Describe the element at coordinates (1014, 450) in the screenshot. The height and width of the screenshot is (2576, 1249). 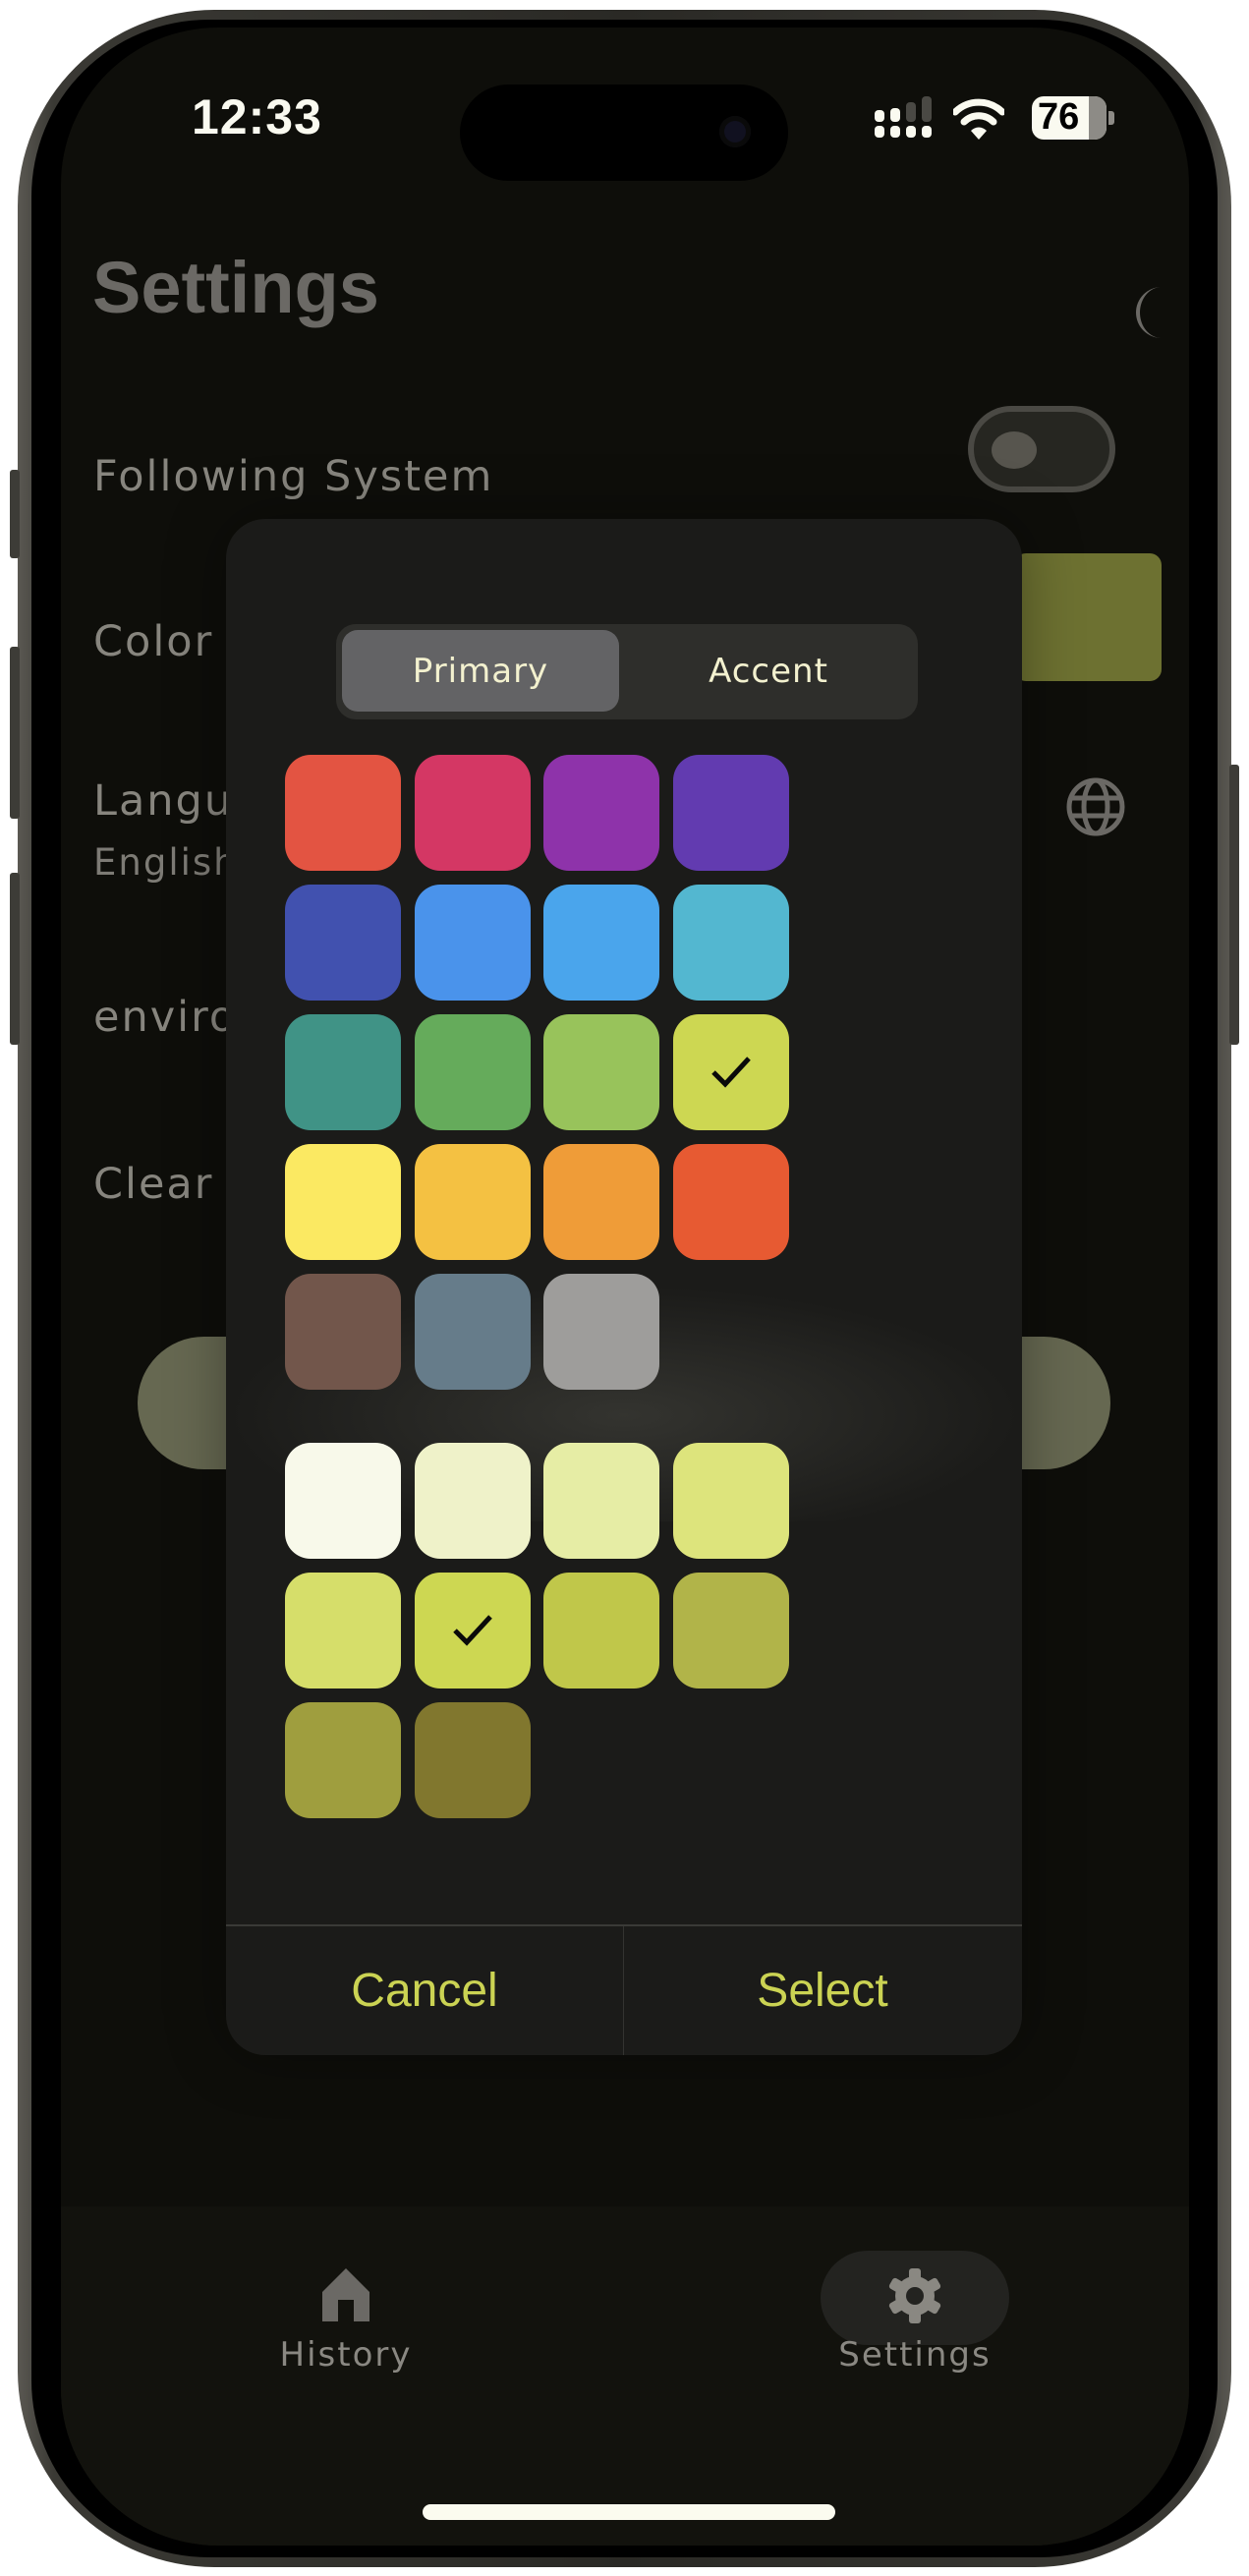
I see `toggle-knob` at that location.